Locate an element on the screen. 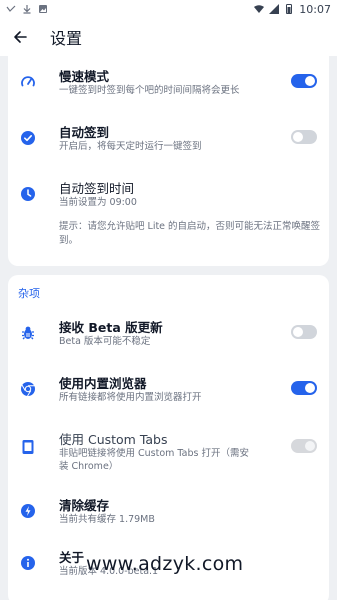 Image resolution: width=337 pixels, height=600 pixels. setting-row-beta-updates: 接收 Beta 版更新 Beta 版本可能不稳定 is located at coordinates (168, 333).